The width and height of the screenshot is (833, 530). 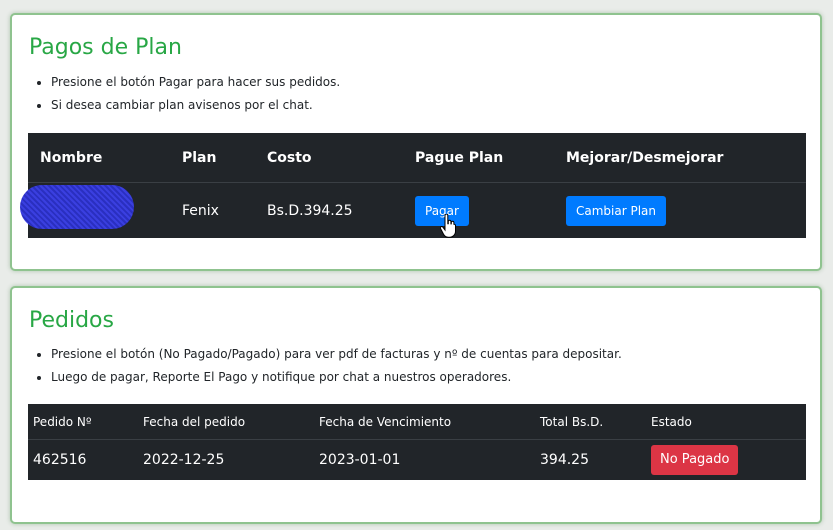 I want to click on cell-vencimiento: 2023-01-01, so click(x=360, y=460).